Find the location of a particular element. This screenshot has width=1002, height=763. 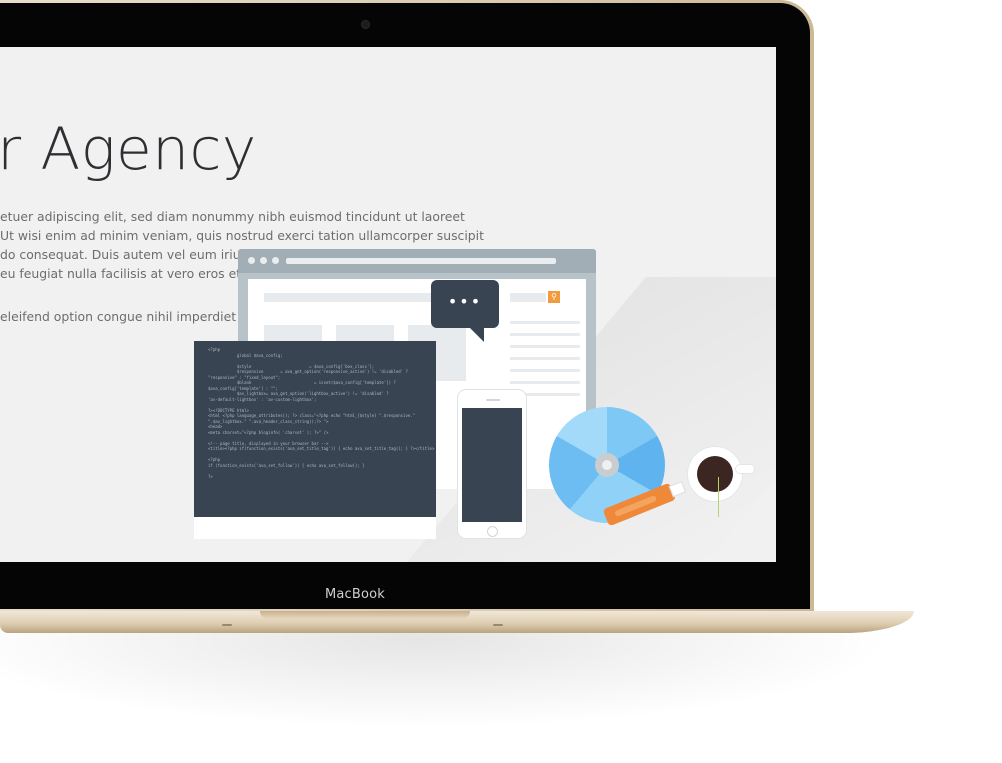

browser-url-bar is located at coordinates (421, 261).